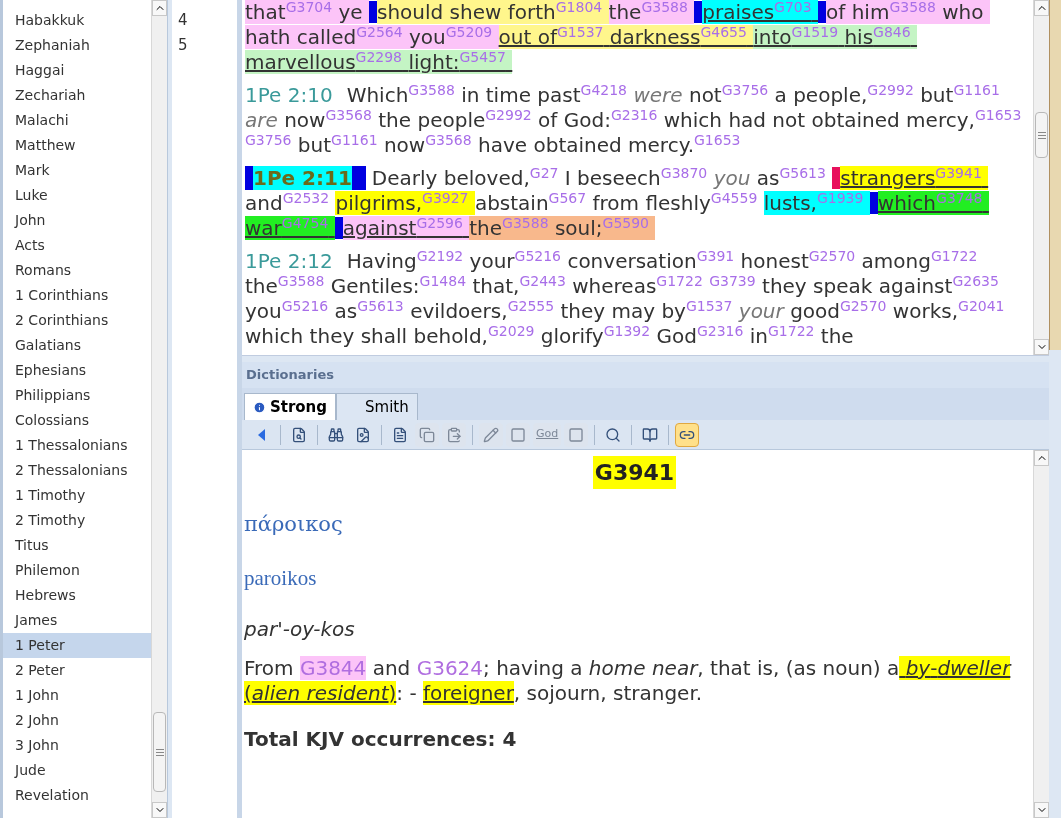 This screenshot has height=818, width=1061. Describe the element at coordinates (661, 95) in the screenshot. I see `verse-word: were` at that location.